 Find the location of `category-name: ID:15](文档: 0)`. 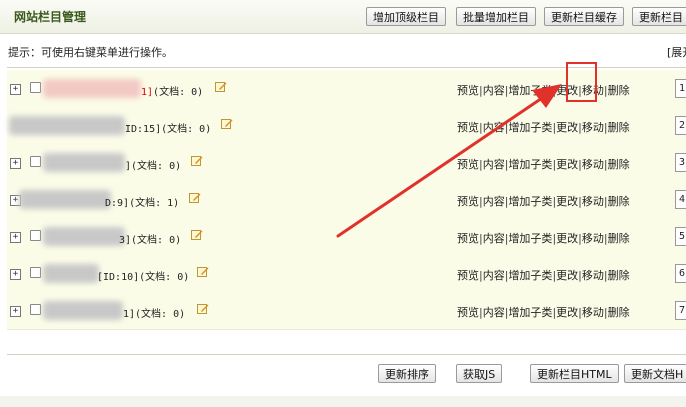

category-name: ID:15](文档: 0) is located at coordinates (168, 127).